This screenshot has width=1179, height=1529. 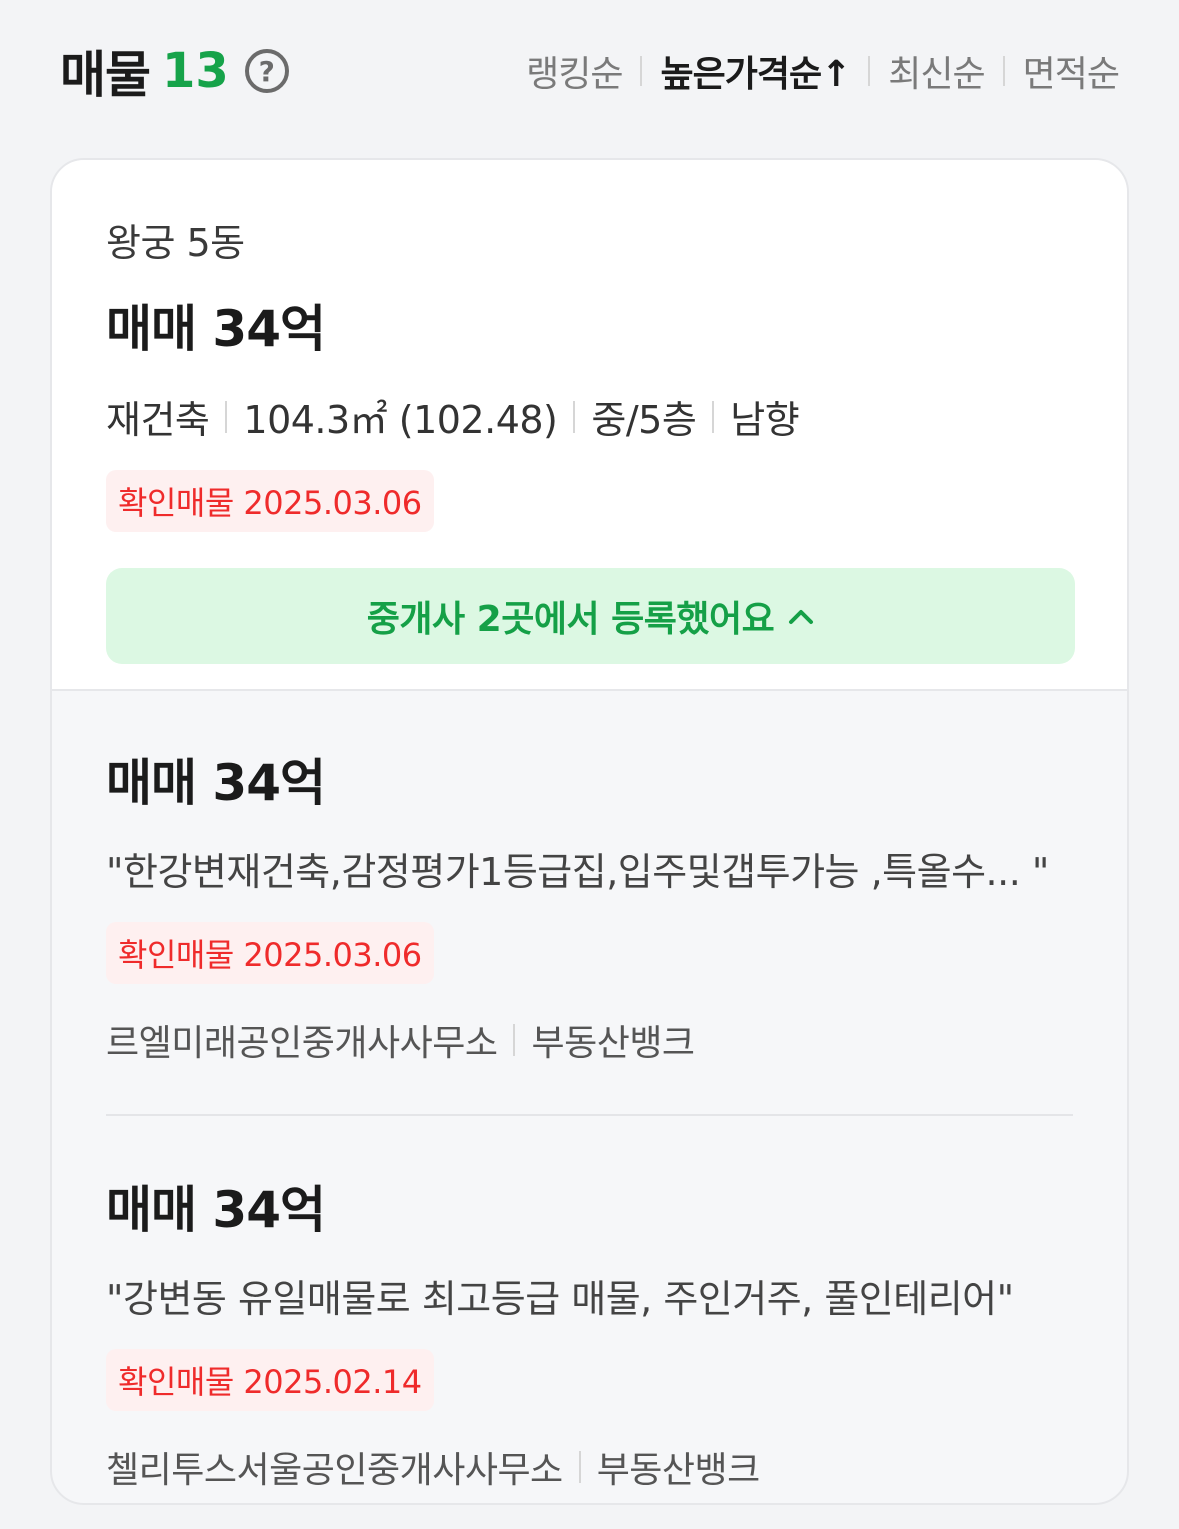 I want to click on sort-latest: 최신순, so click(x=936, y=71).